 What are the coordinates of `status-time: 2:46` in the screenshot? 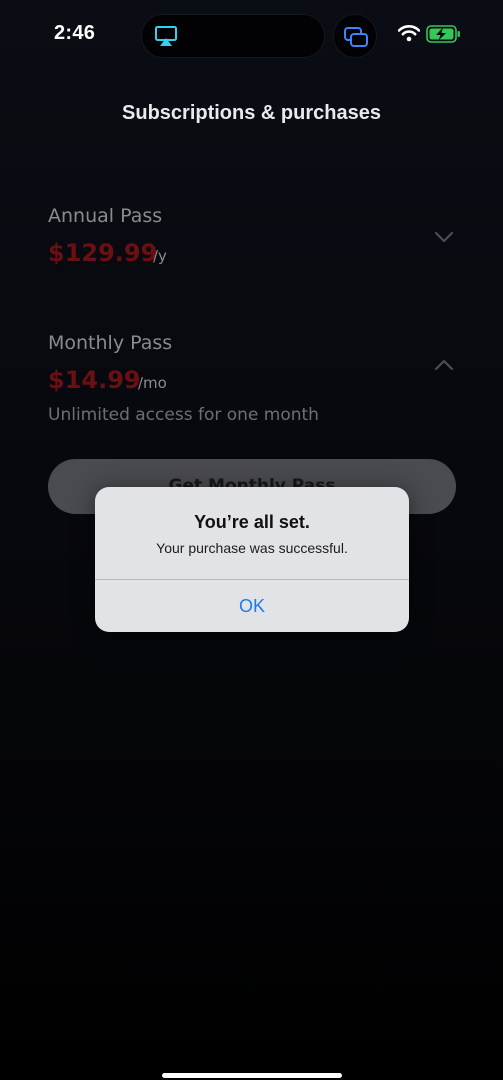 It's located at (75, 33).